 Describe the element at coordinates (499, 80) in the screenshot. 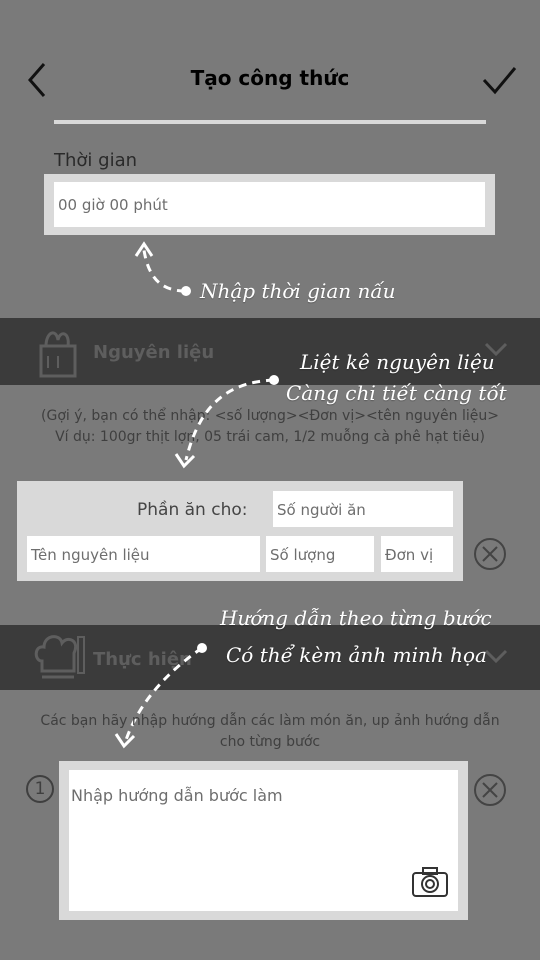

I see `checkmark-icon` at that location.